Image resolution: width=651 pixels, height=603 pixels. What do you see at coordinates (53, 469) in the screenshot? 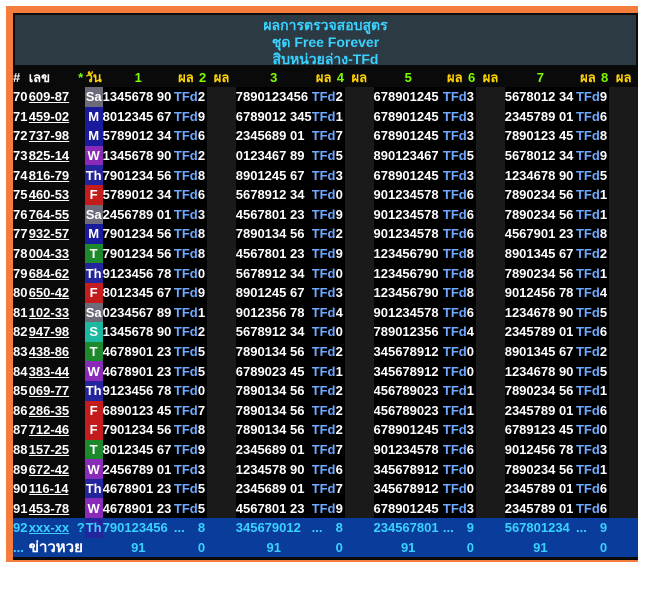
I see `lottery-number-link: 672-42` at bounding box center [53, 469].